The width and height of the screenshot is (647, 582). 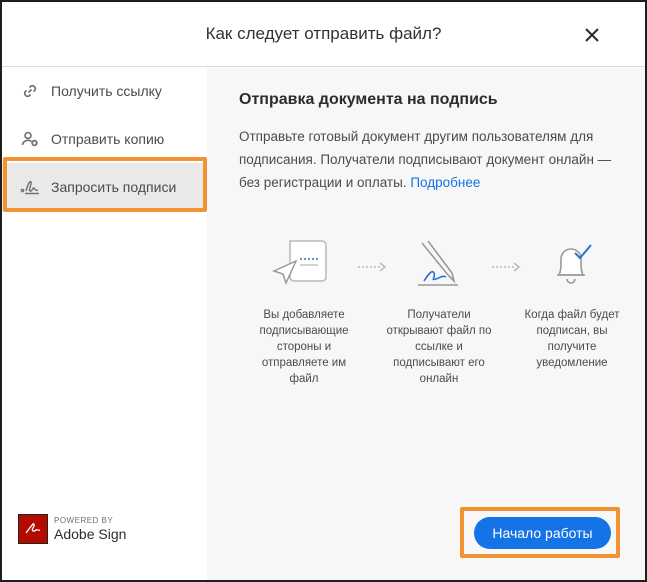 I want to click on brand-name: Adobe Sign, so click(x=90, y=534).